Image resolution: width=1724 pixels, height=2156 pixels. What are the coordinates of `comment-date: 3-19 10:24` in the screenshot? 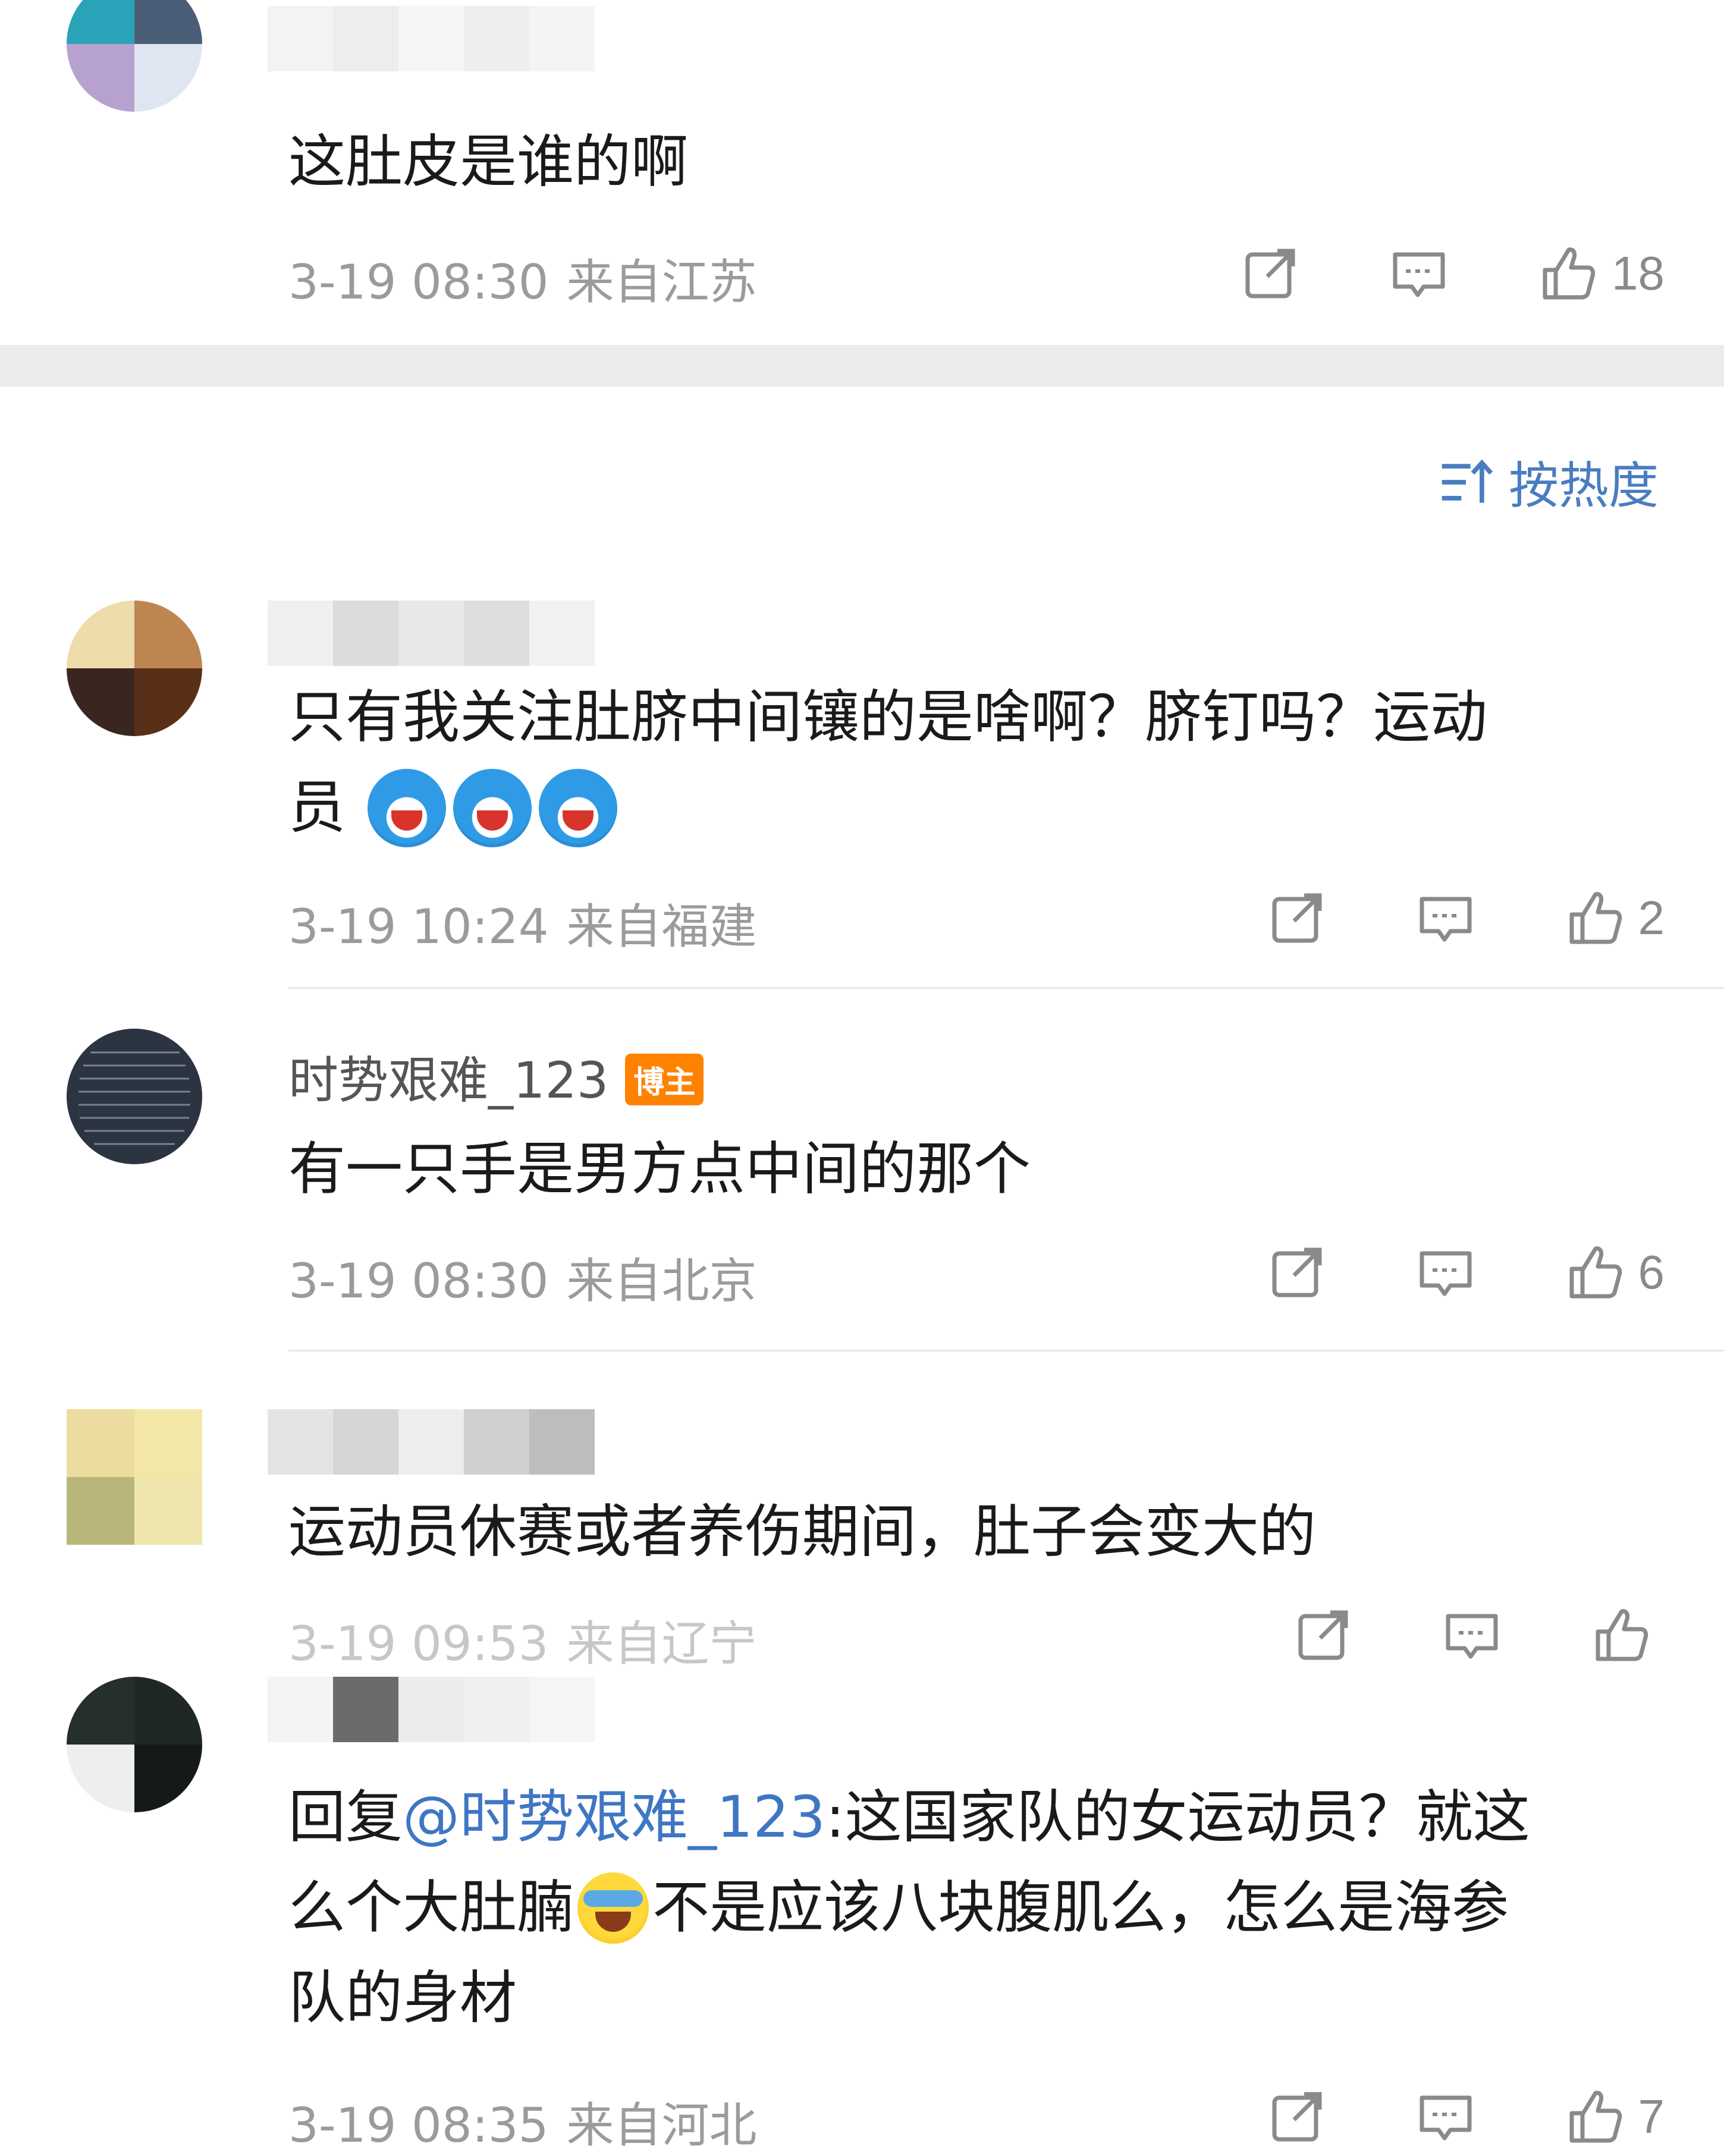 It's located at (418, 927).